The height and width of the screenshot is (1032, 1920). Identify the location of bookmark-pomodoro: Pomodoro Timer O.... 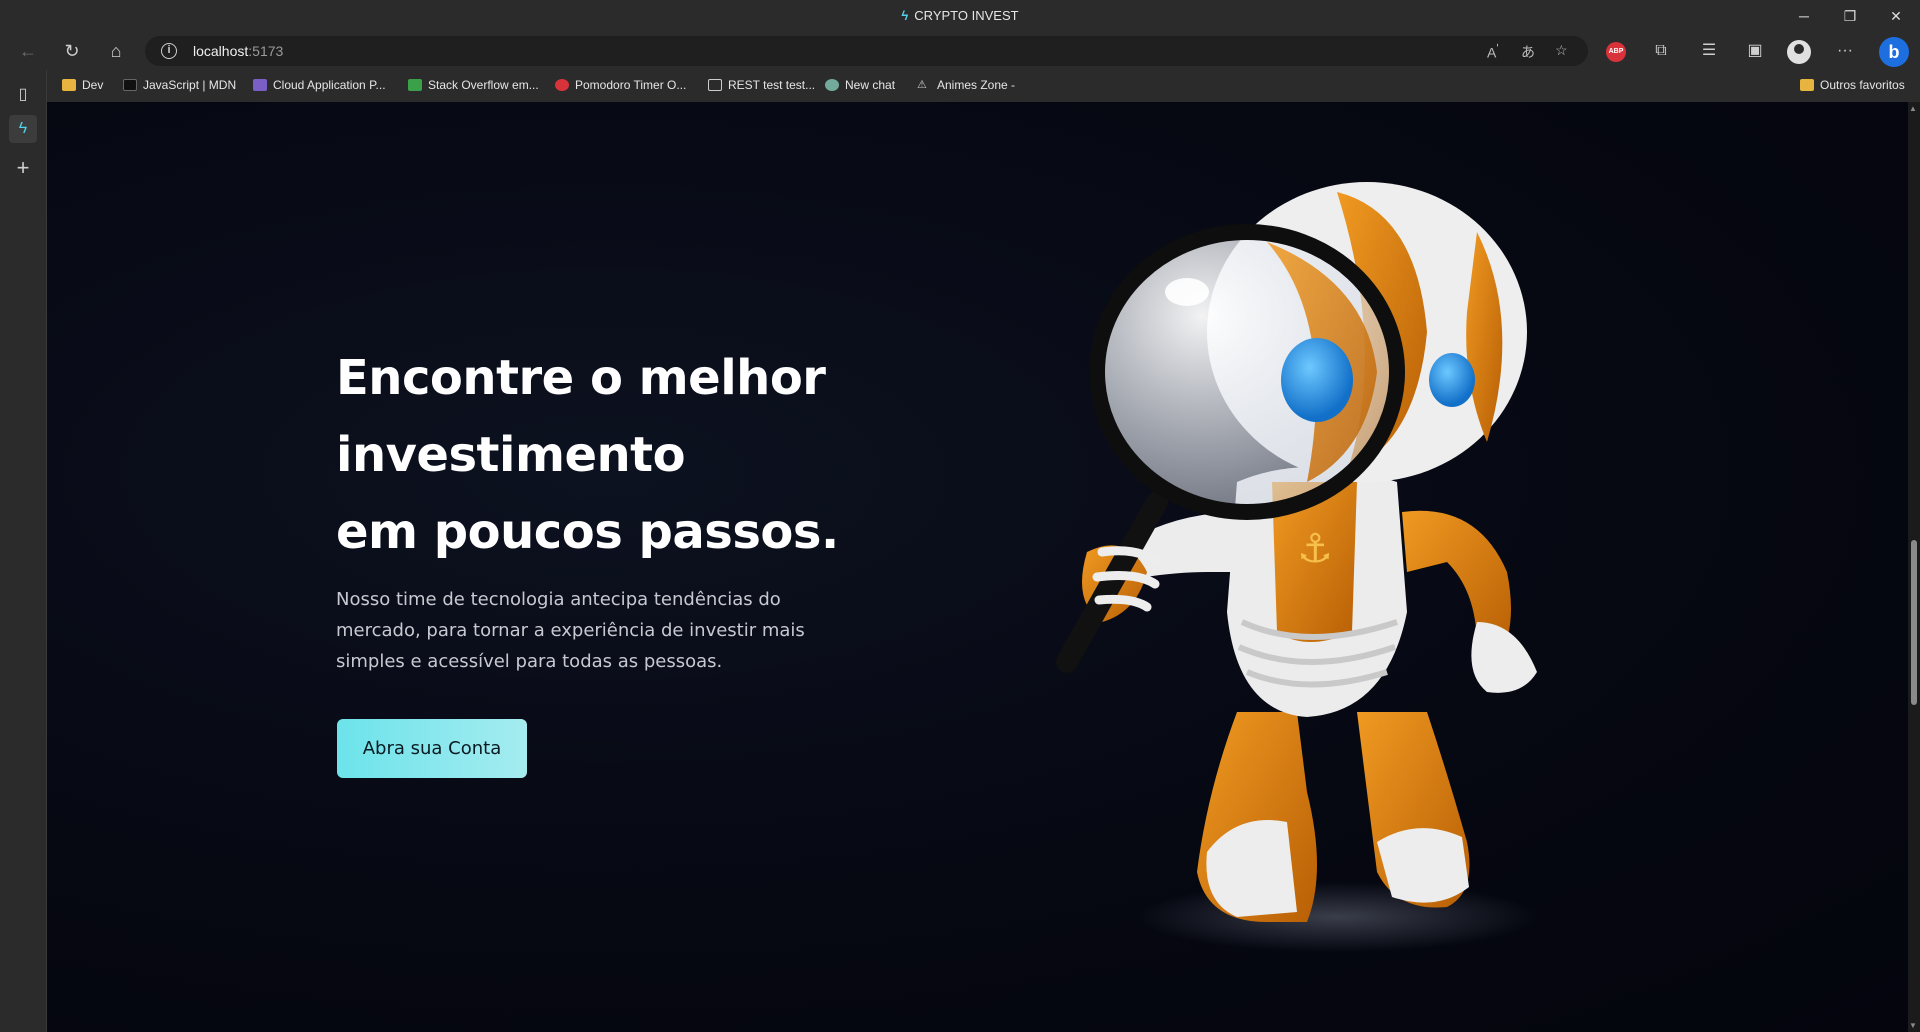
(620, 85).